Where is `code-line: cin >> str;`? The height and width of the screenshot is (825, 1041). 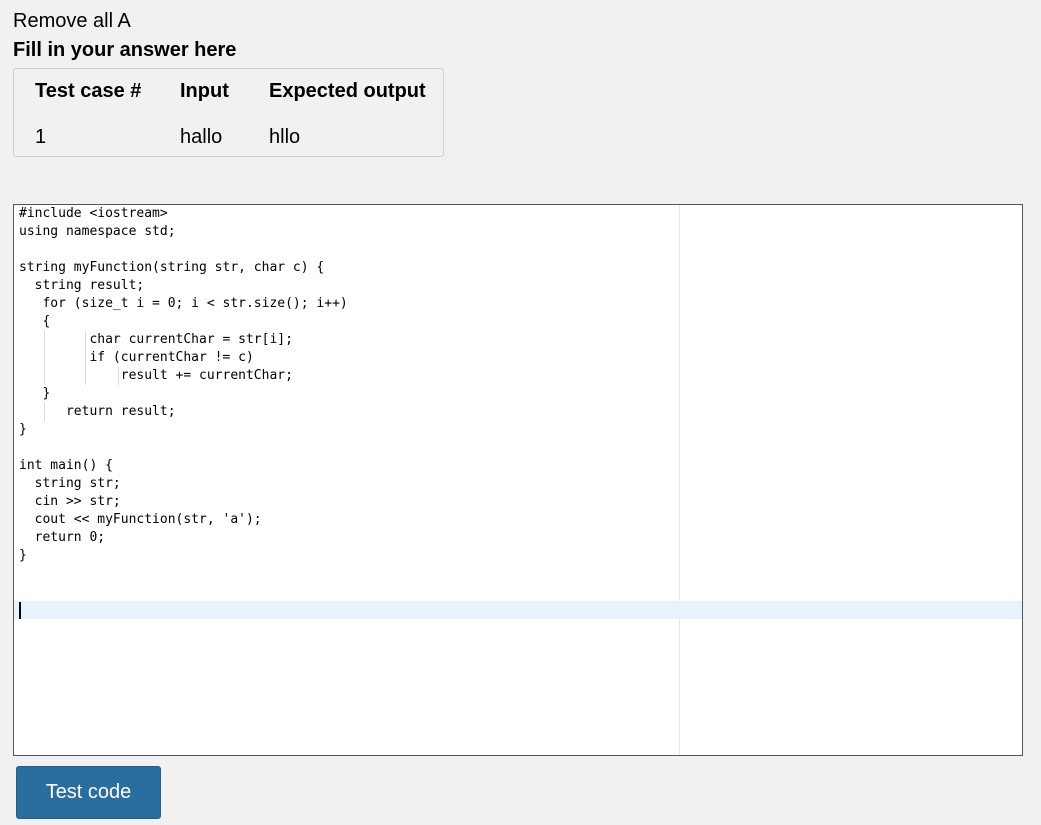 code-line: cin >> str; is located at coordinates (183, 502).